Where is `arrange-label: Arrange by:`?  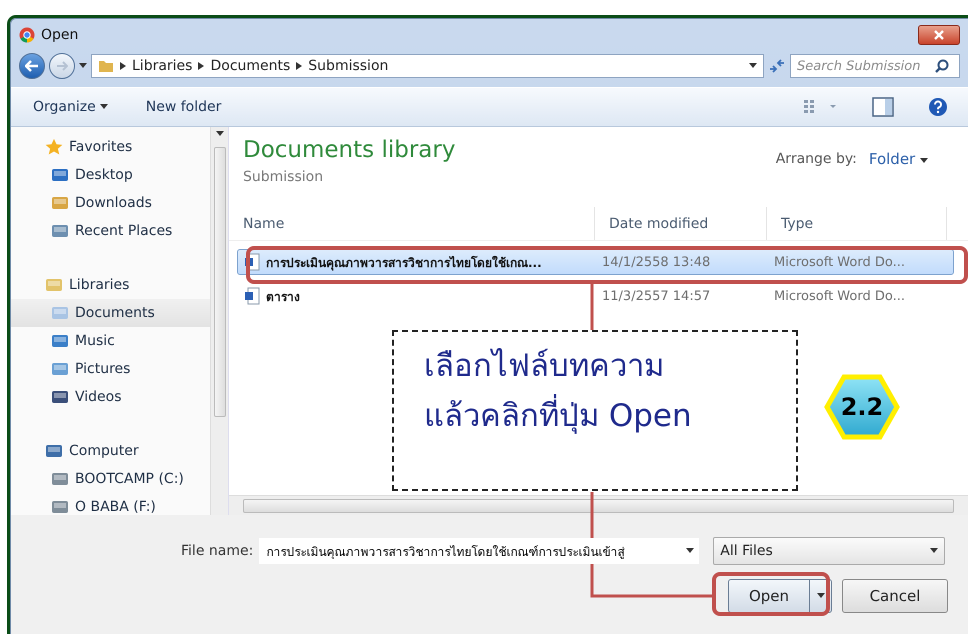 arrange-label: Arrange by: is located at coordinates (816, 159).